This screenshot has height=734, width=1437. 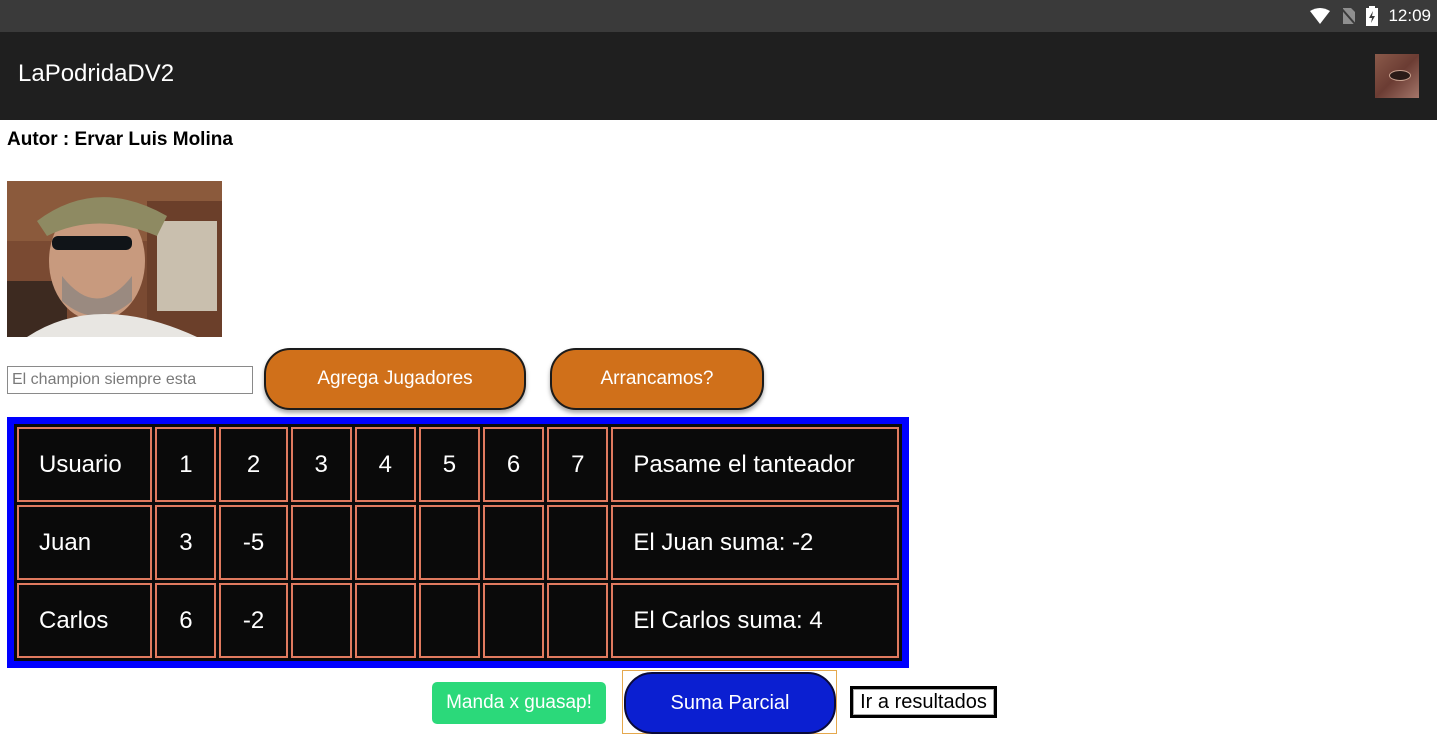 I want to click on app-title: LaPodridaDV2, so click(x=96, y=73).